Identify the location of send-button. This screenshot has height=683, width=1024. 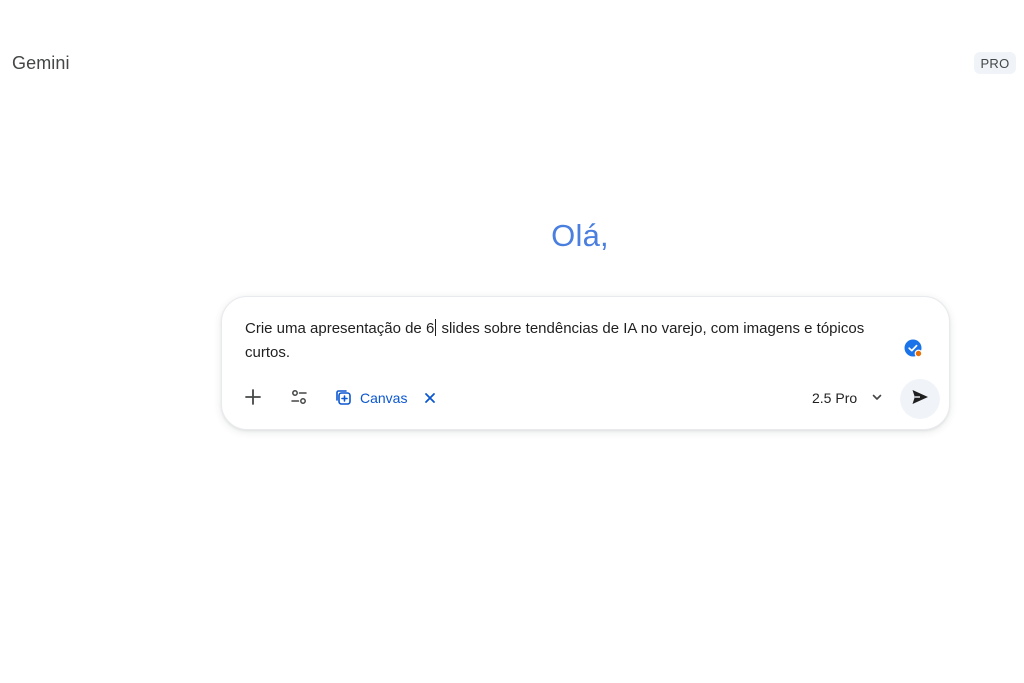
(920, 399).